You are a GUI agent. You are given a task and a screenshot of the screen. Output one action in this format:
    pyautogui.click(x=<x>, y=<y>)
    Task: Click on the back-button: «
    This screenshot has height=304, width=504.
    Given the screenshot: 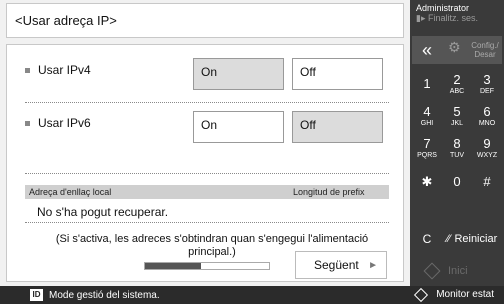 What is the action you would take?
    pyautogui.click(x=427, y=50)
    